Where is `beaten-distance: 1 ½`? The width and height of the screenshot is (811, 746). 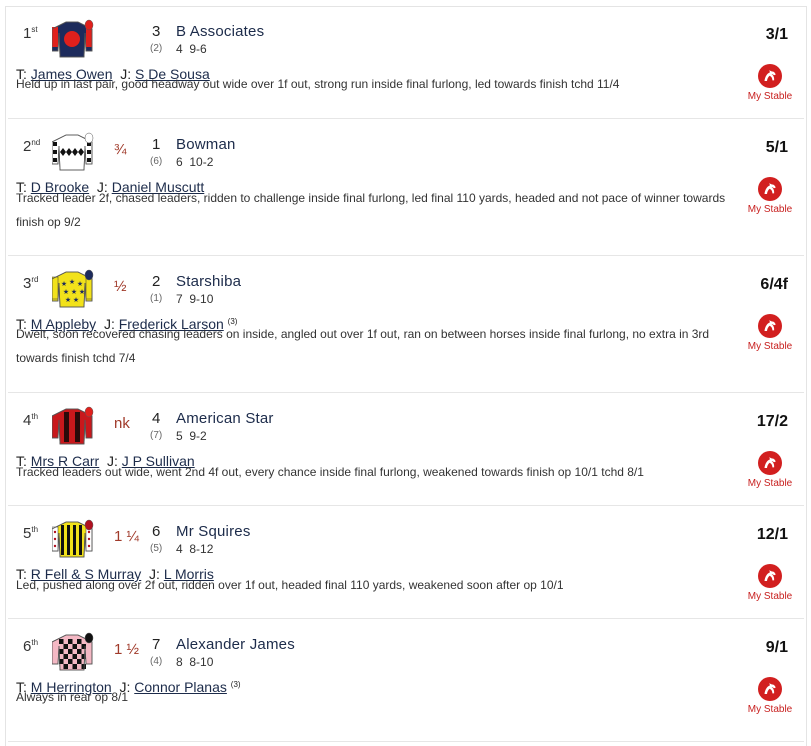
beaten-distance: 1 ½ is located at coordinates (127, 649).